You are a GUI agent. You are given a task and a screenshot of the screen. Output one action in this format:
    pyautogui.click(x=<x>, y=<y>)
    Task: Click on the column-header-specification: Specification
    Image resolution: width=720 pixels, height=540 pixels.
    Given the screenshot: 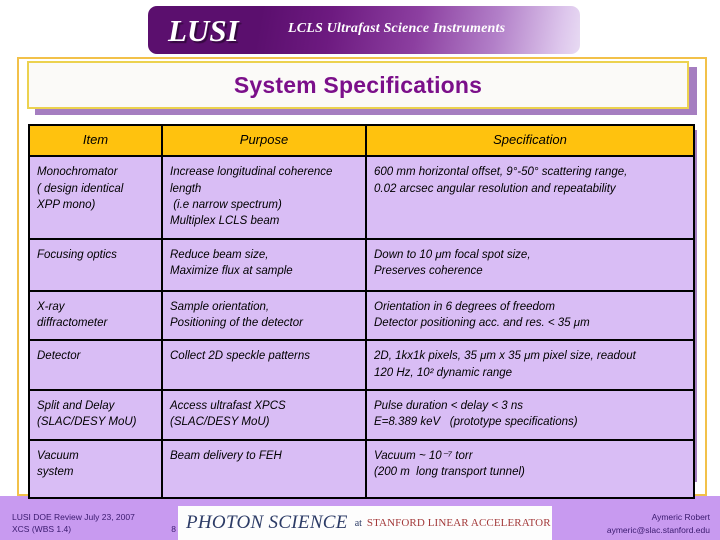 What is the action you would take?
    pyautogui.click(x=530, y=140)
    